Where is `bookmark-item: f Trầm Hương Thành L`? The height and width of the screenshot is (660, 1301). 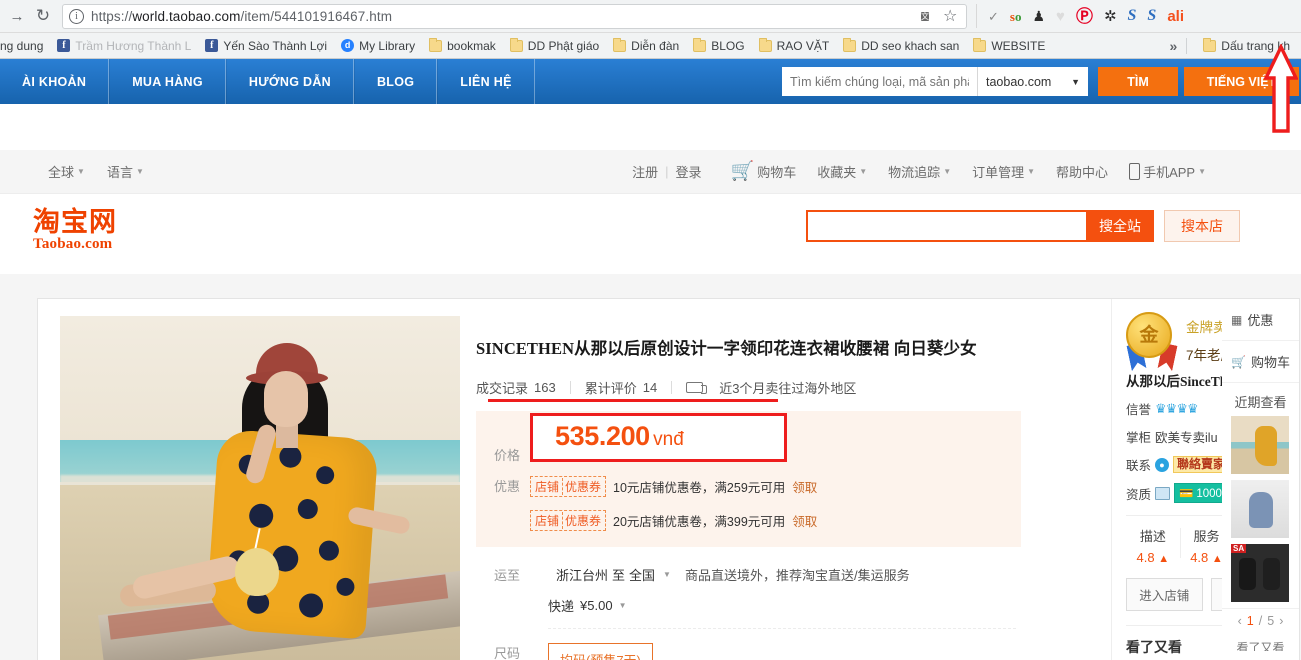 bookmark-item: f Trầm Hương Thành L is located at coordinates (124, 46).